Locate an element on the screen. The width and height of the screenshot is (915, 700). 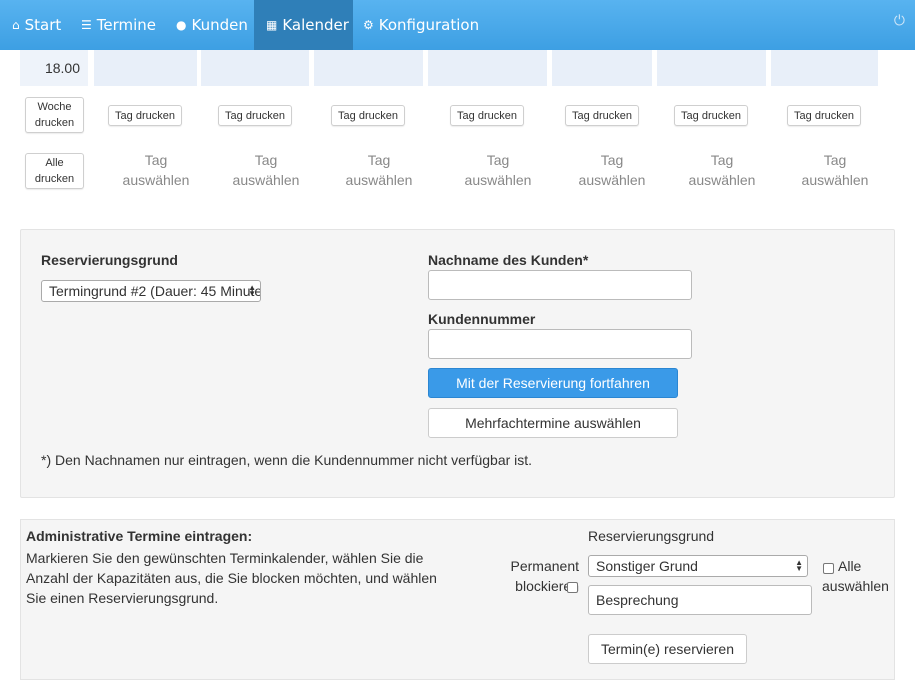
calendar-icon: ▦ is located at coordinates (272, 25).